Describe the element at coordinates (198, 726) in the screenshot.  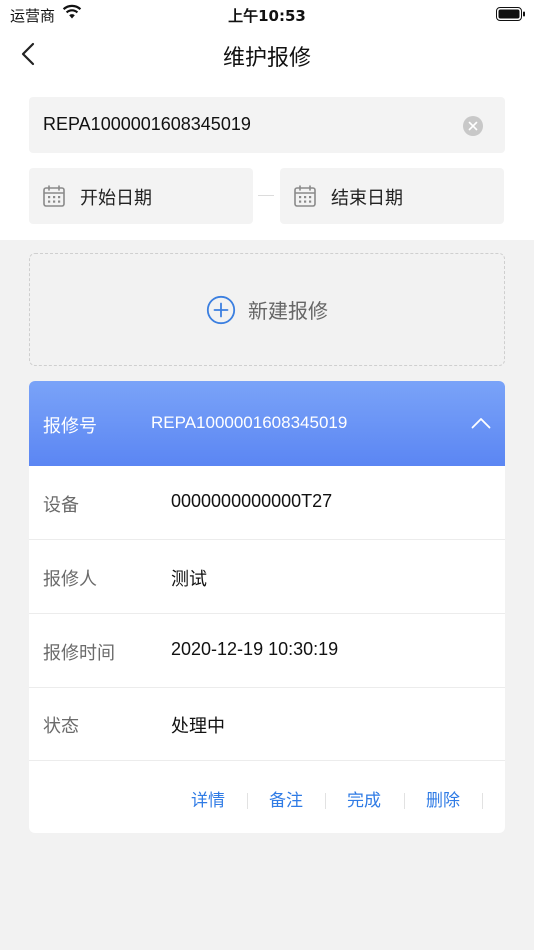
I see `status-value: 处理中` at that location.